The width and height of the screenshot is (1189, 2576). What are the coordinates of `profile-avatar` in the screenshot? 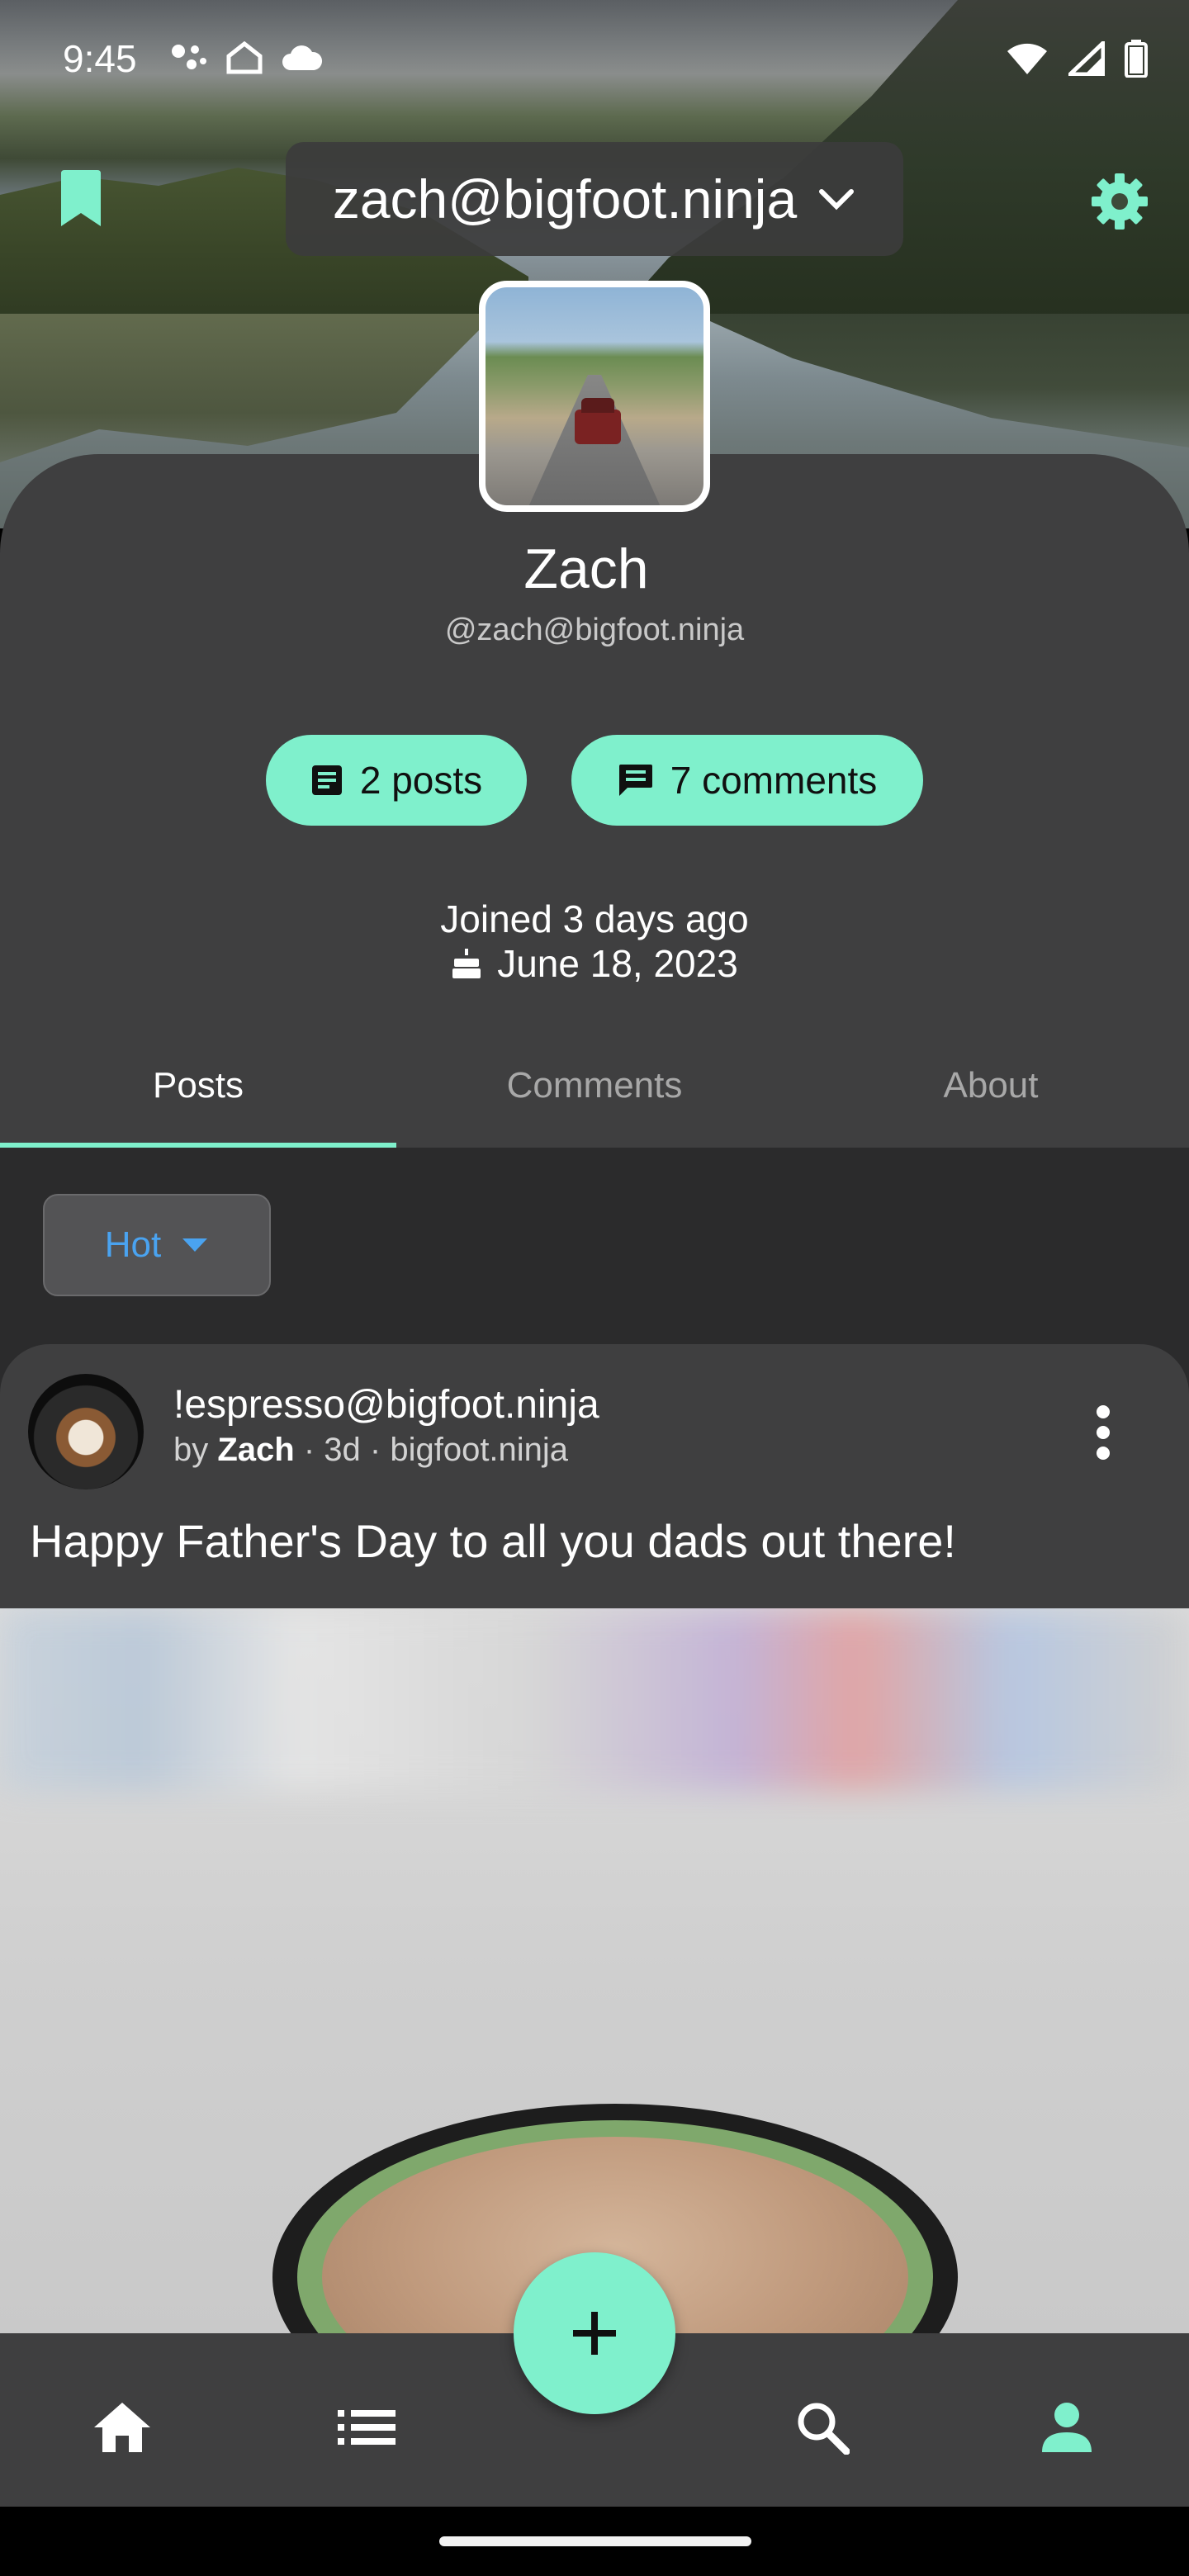 It's located at (594, 396).